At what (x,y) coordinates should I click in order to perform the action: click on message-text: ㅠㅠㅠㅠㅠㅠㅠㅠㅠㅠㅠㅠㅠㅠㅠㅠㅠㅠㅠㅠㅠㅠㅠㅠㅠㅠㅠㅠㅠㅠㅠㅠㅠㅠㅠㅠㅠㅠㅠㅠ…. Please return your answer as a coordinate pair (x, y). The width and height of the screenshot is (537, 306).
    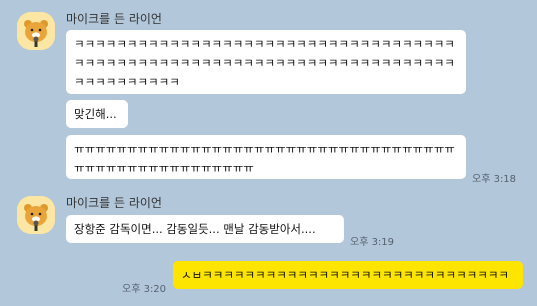
    Looking at the image, I should click on (264, 158).